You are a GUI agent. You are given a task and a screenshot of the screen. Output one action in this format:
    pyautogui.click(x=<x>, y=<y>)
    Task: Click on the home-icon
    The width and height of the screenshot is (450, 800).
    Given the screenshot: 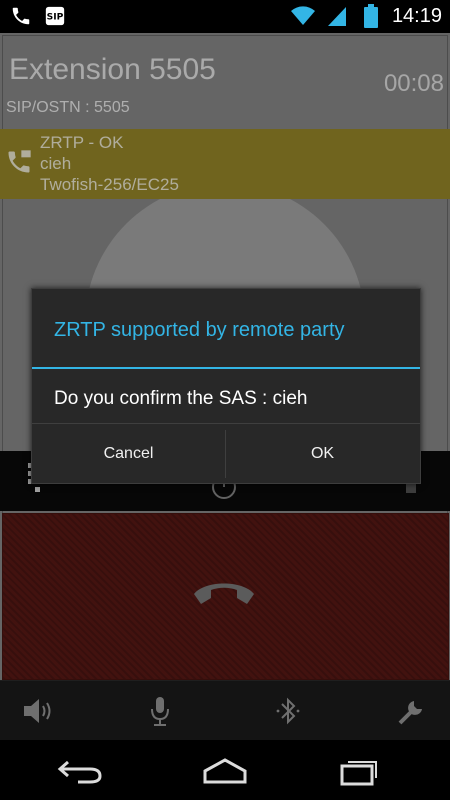 What is the action you would take?
    pyautogui.click(x=225, y=771)
    